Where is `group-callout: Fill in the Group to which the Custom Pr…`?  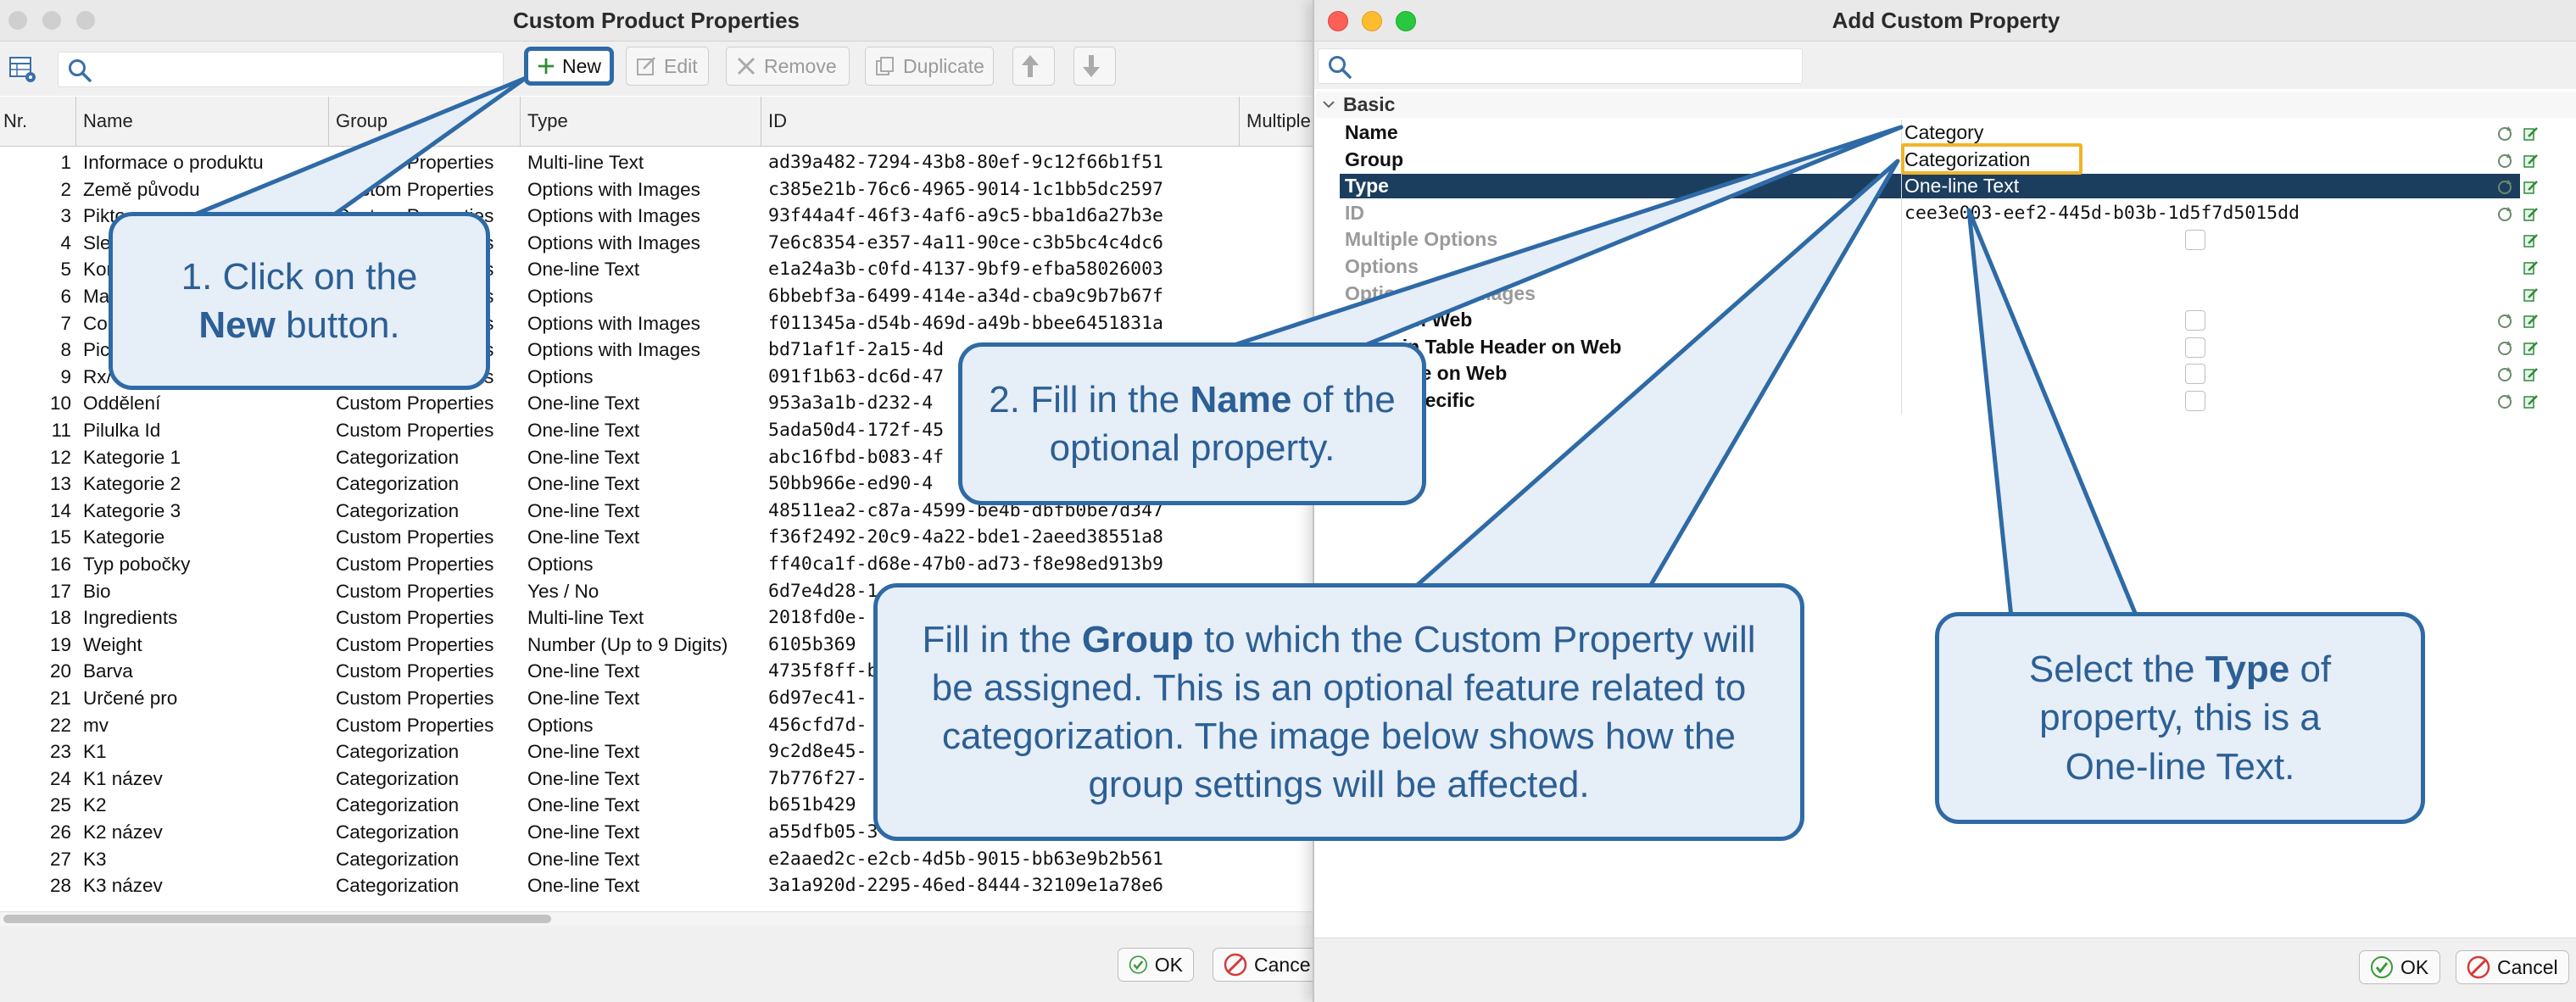
group-callout: Fill in the Group to which the Custom Pr… is located at coordinates (1338, 712).